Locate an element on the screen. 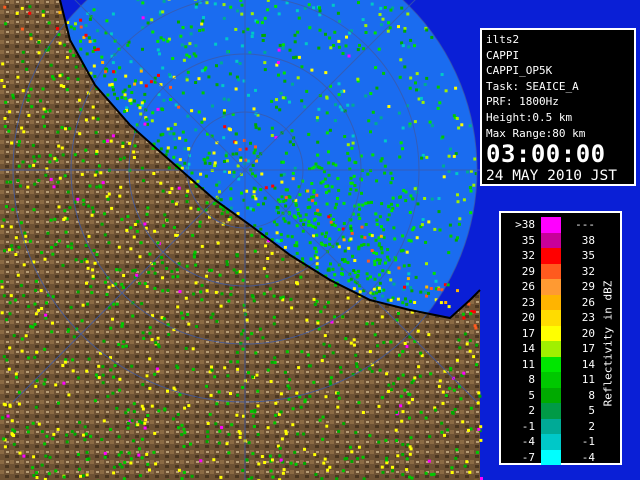 The height and width of the screenshot is (480, 640). height-value: Height:0.5 km is located at coordinates (529, 117).